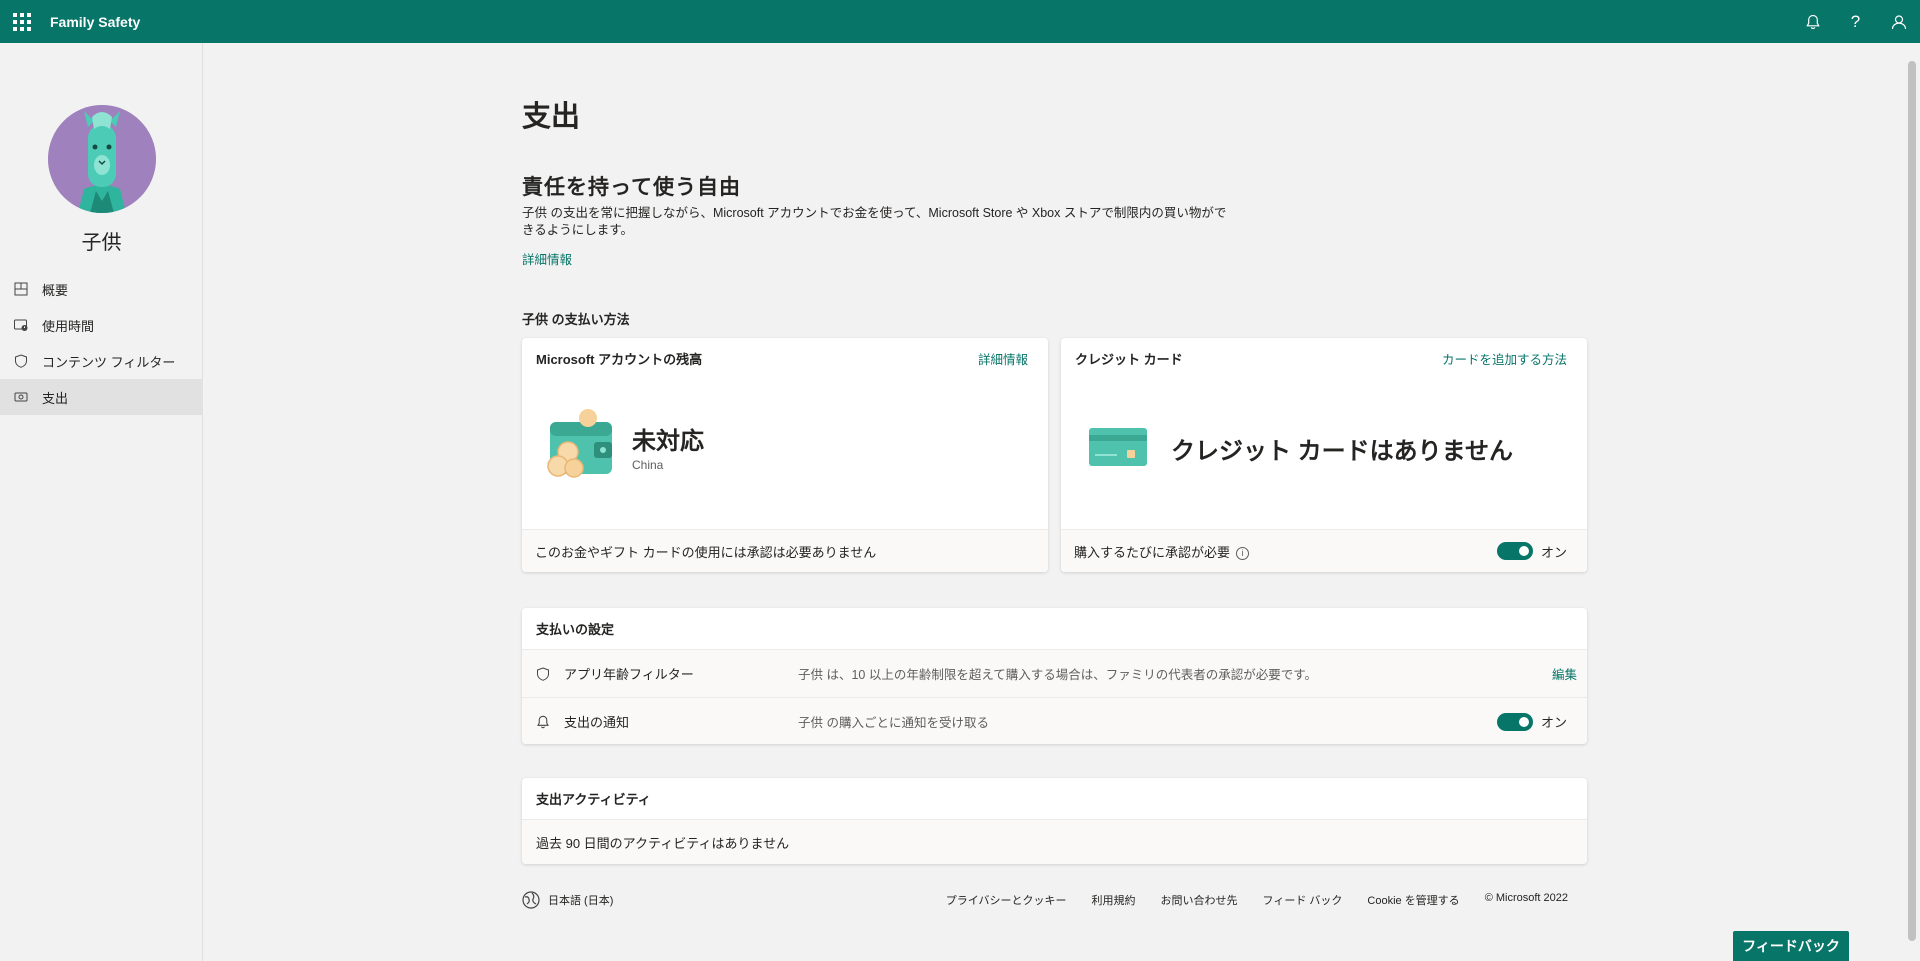  Describe the element at coordinates (1514, 721) in the screenshot. I see `spending-notification-toggle` at that location.